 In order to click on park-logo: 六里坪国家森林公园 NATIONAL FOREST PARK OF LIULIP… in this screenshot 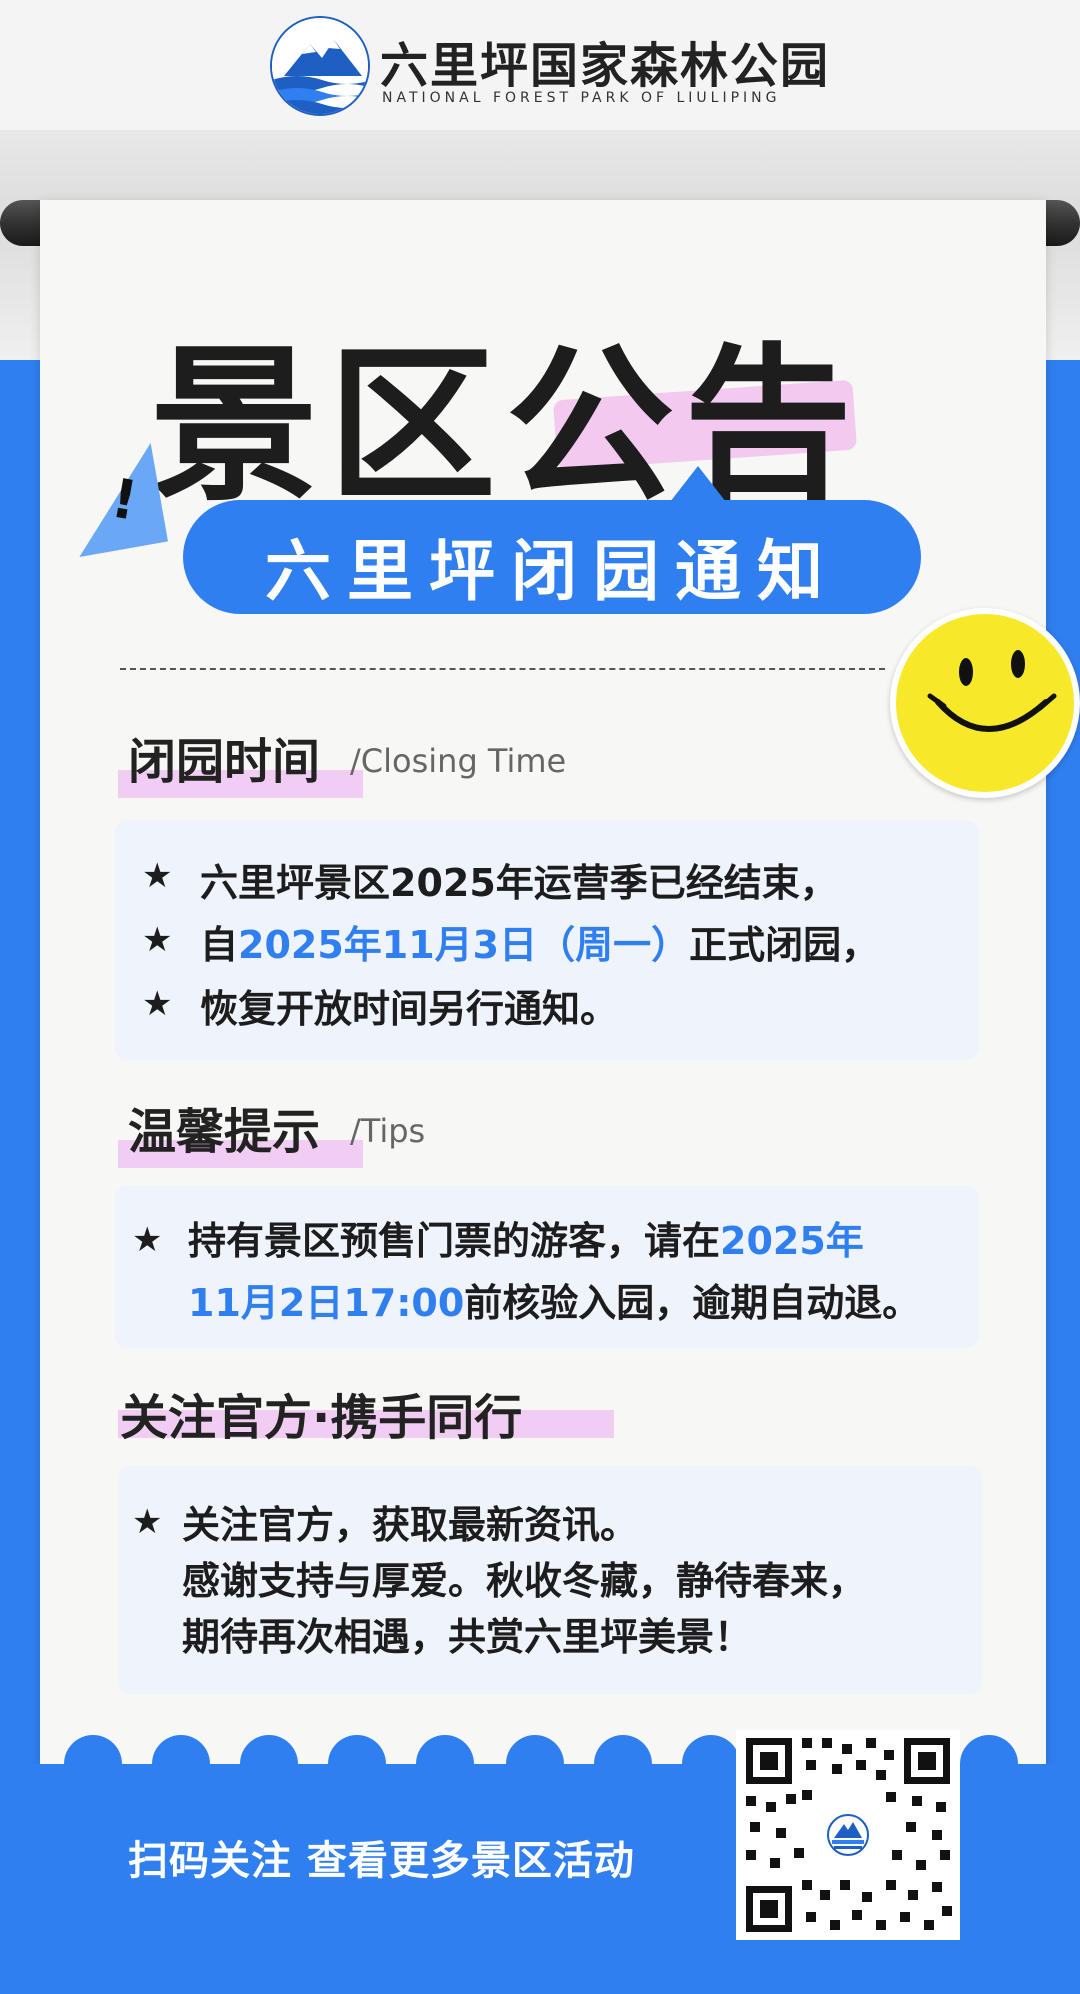, I will do `click(549, 66)`.